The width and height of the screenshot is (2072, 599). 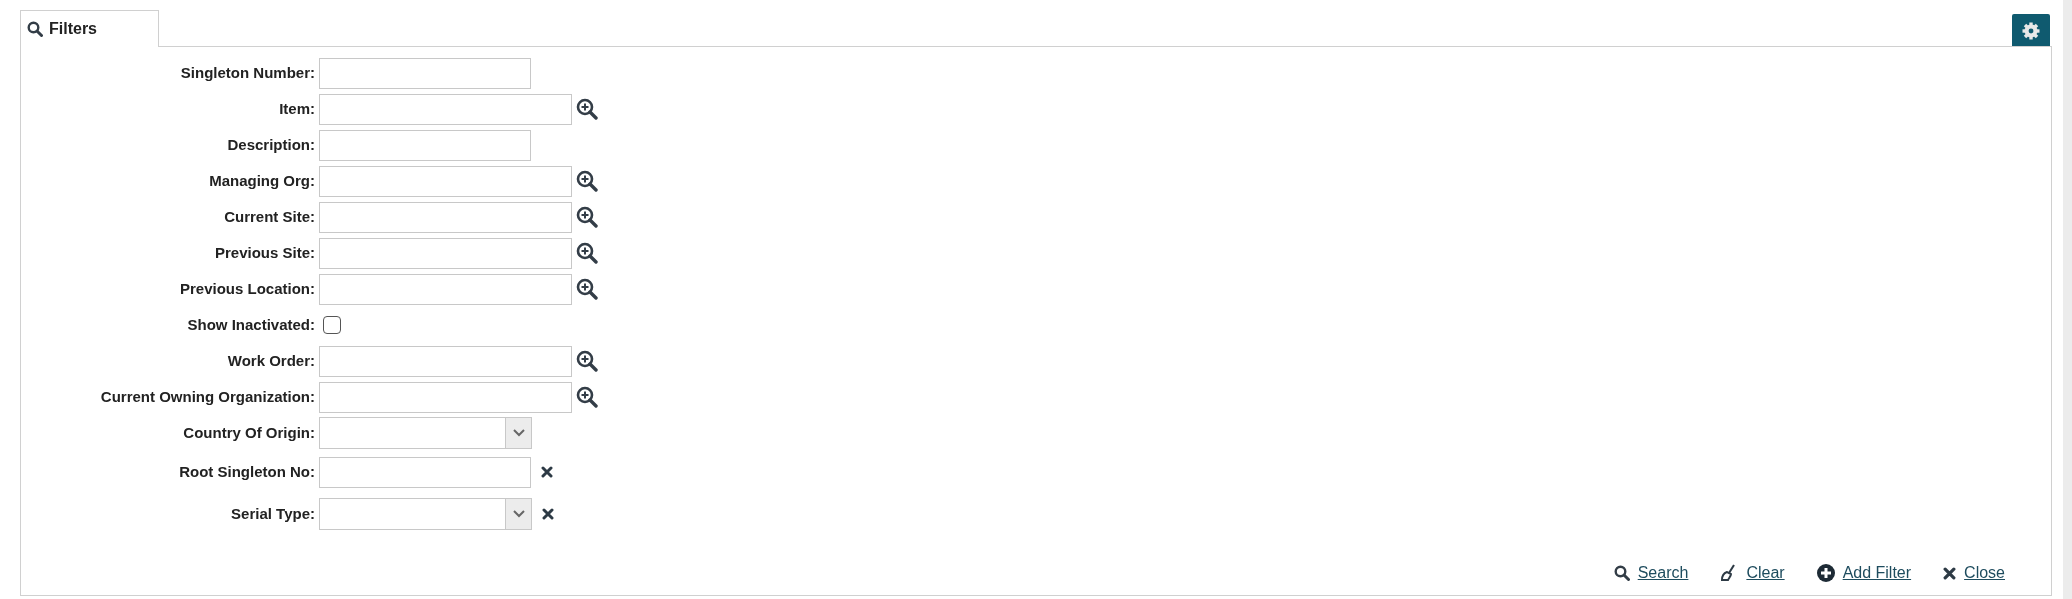 I want to click on action-link: Search, so click(x=1651, y=573).